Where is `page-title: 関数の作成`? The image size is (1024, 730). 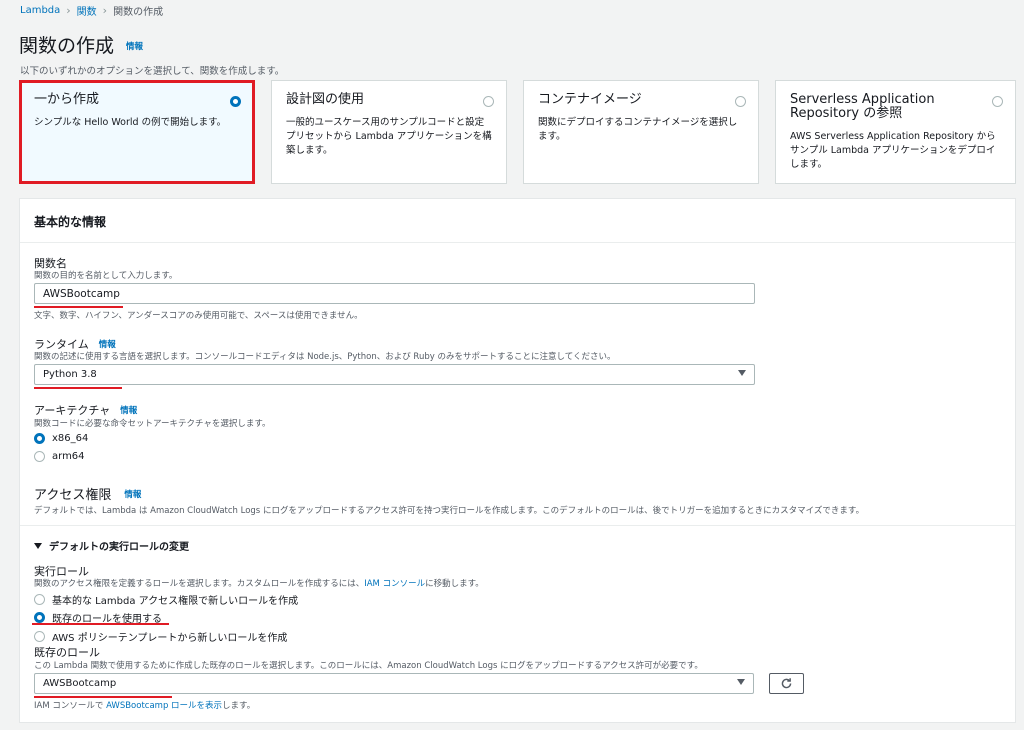
page-title: 関数の作成 is located at coordinates (67, 46).